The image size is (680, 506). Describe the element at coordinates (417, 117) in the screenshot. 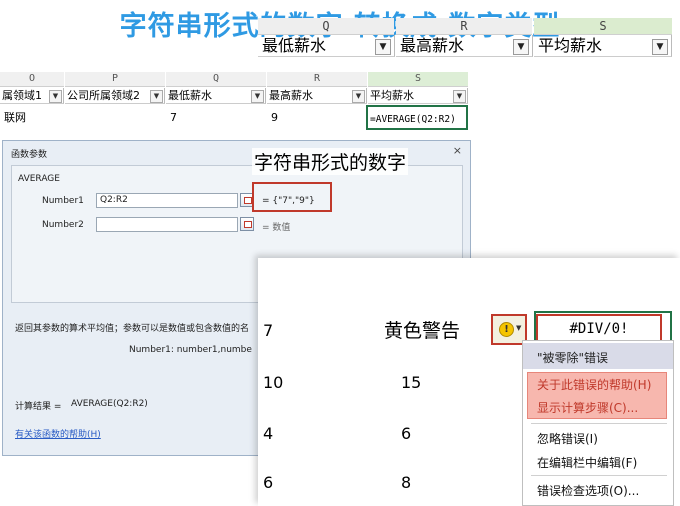

I see `formula-cell: =AVERAGE(Q2:R2)` at that location.